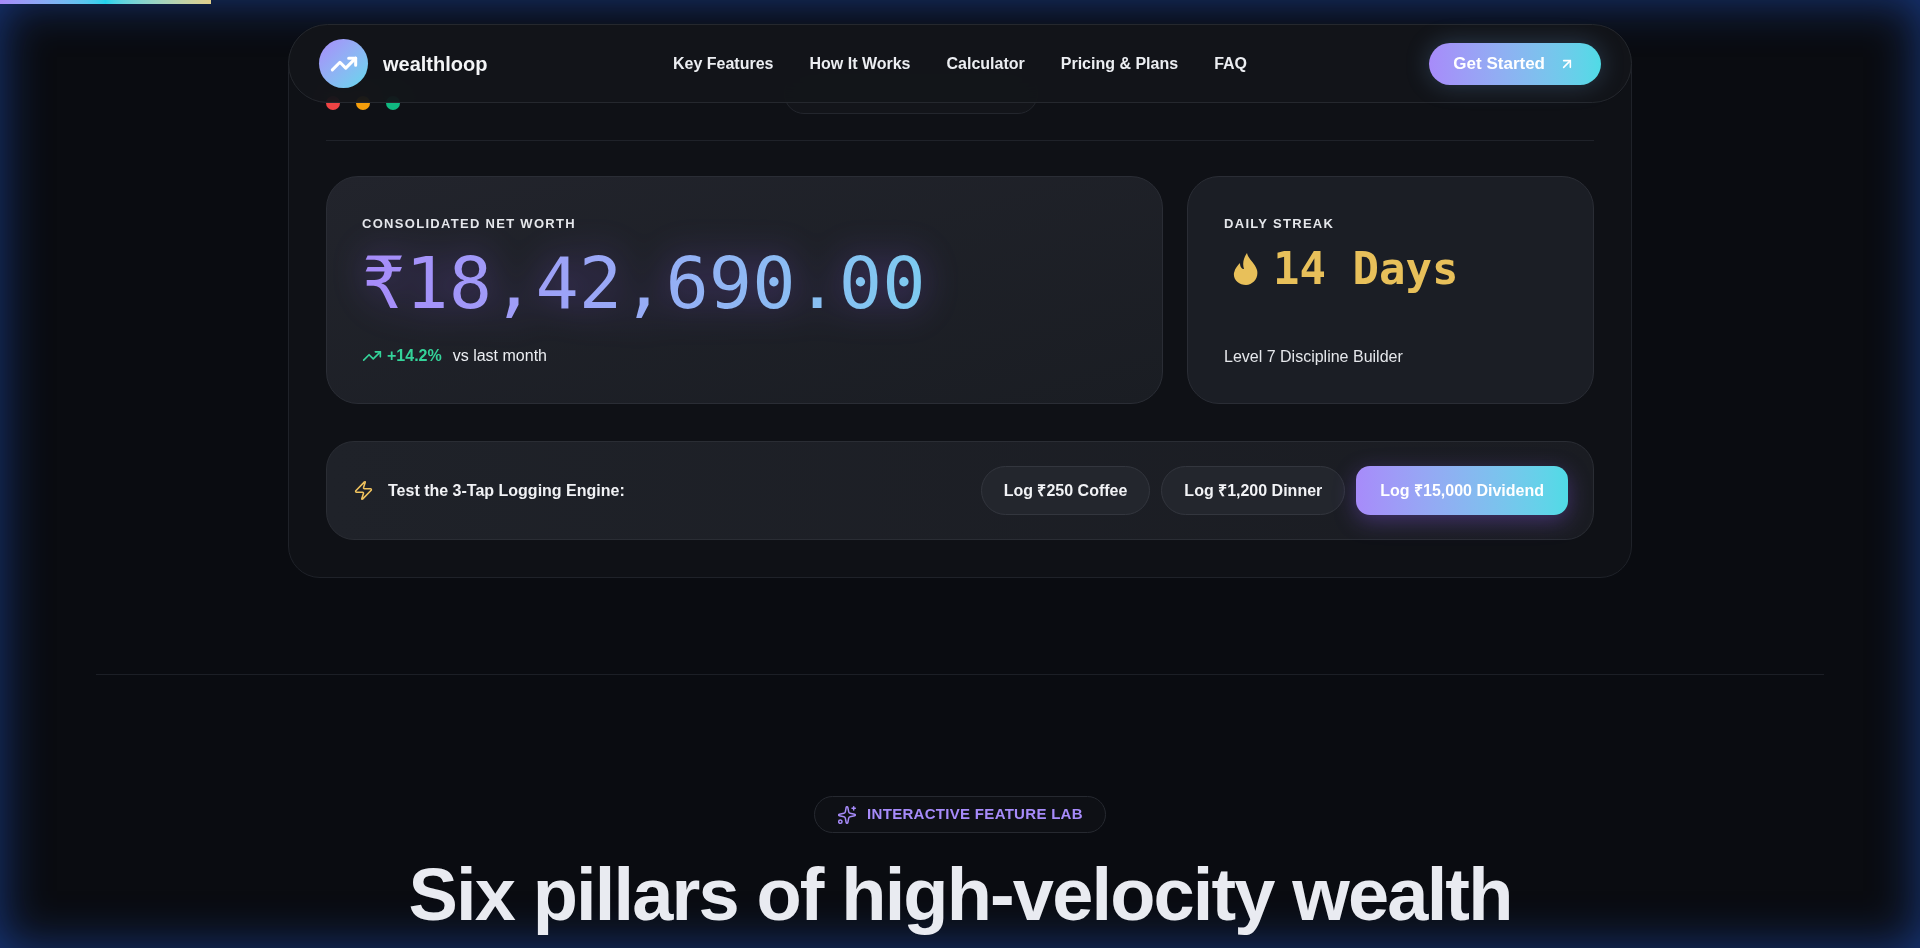 Image resolution: width=1920 pixels, height=948 pixels. I want to click on section-label: CONSOLIDATED NET WORTH, so click(469, 224).